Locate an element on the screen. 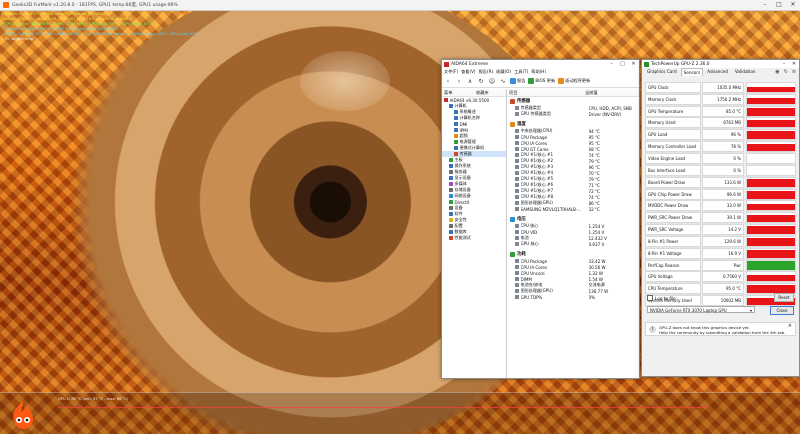 This screenshot has height=434, width=800. menu-favorites: 收藏(O) is located at coordinates (503, 72).